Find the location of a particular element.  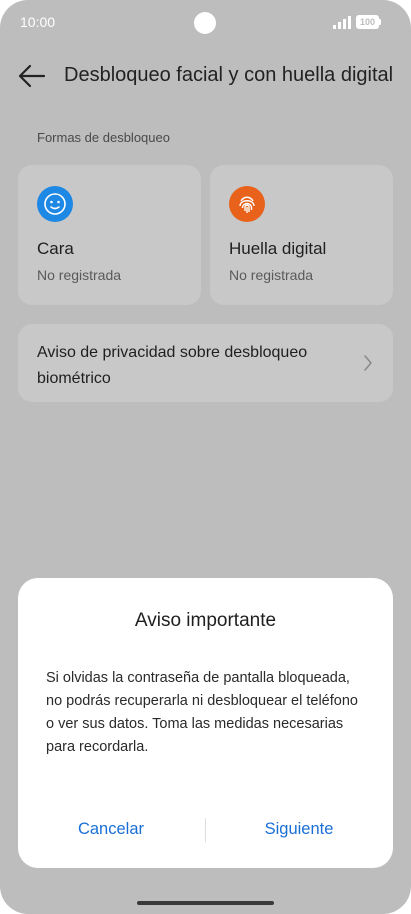

dialog-title: Aviso importante is located at coordinates (205, 620).